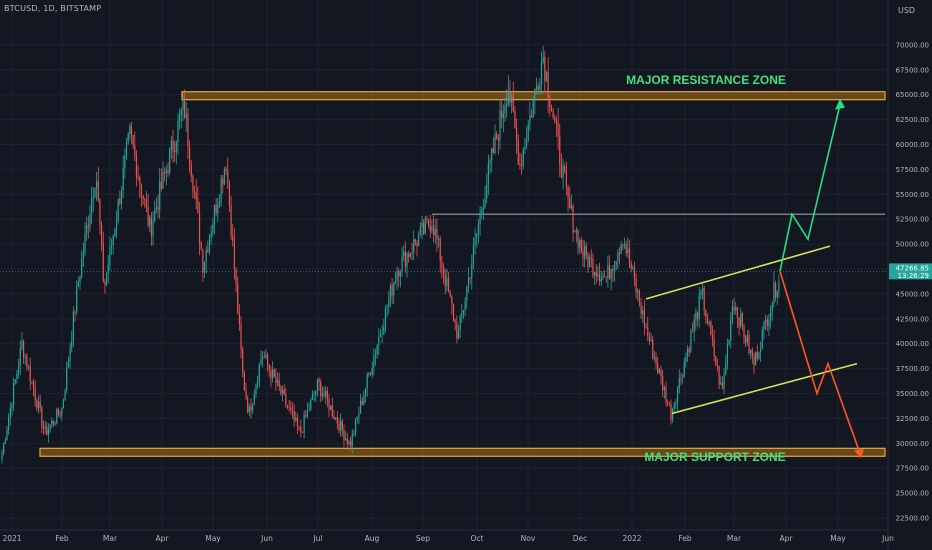  I want to click on price-tick-label: 35000.00, so click(912, 394).